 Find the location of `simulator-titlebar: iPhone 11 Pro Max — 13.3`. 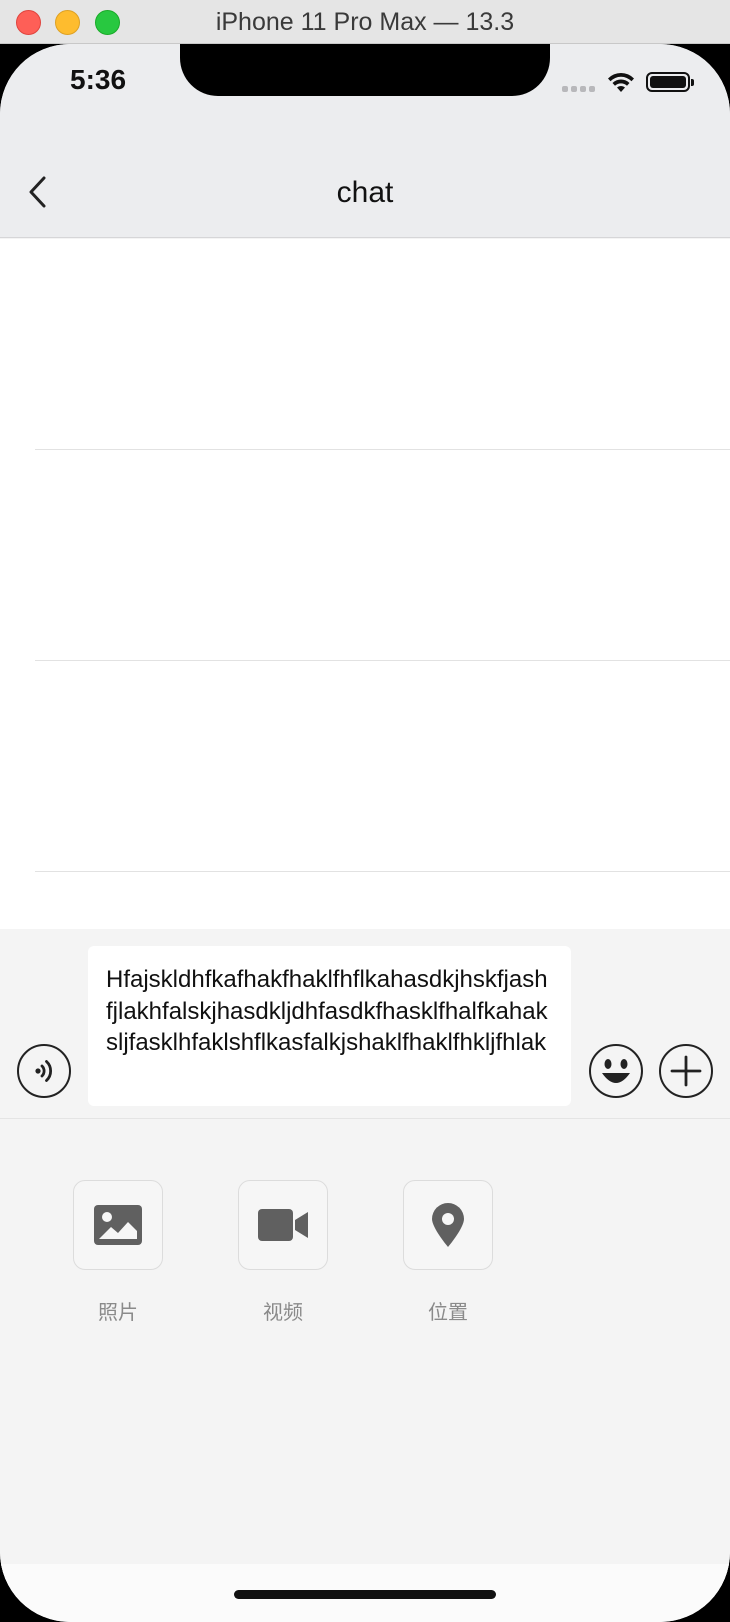

simulator-titlebar: iPhone 11 Pro Max — 13.3 is located at coordinates (365, 22).